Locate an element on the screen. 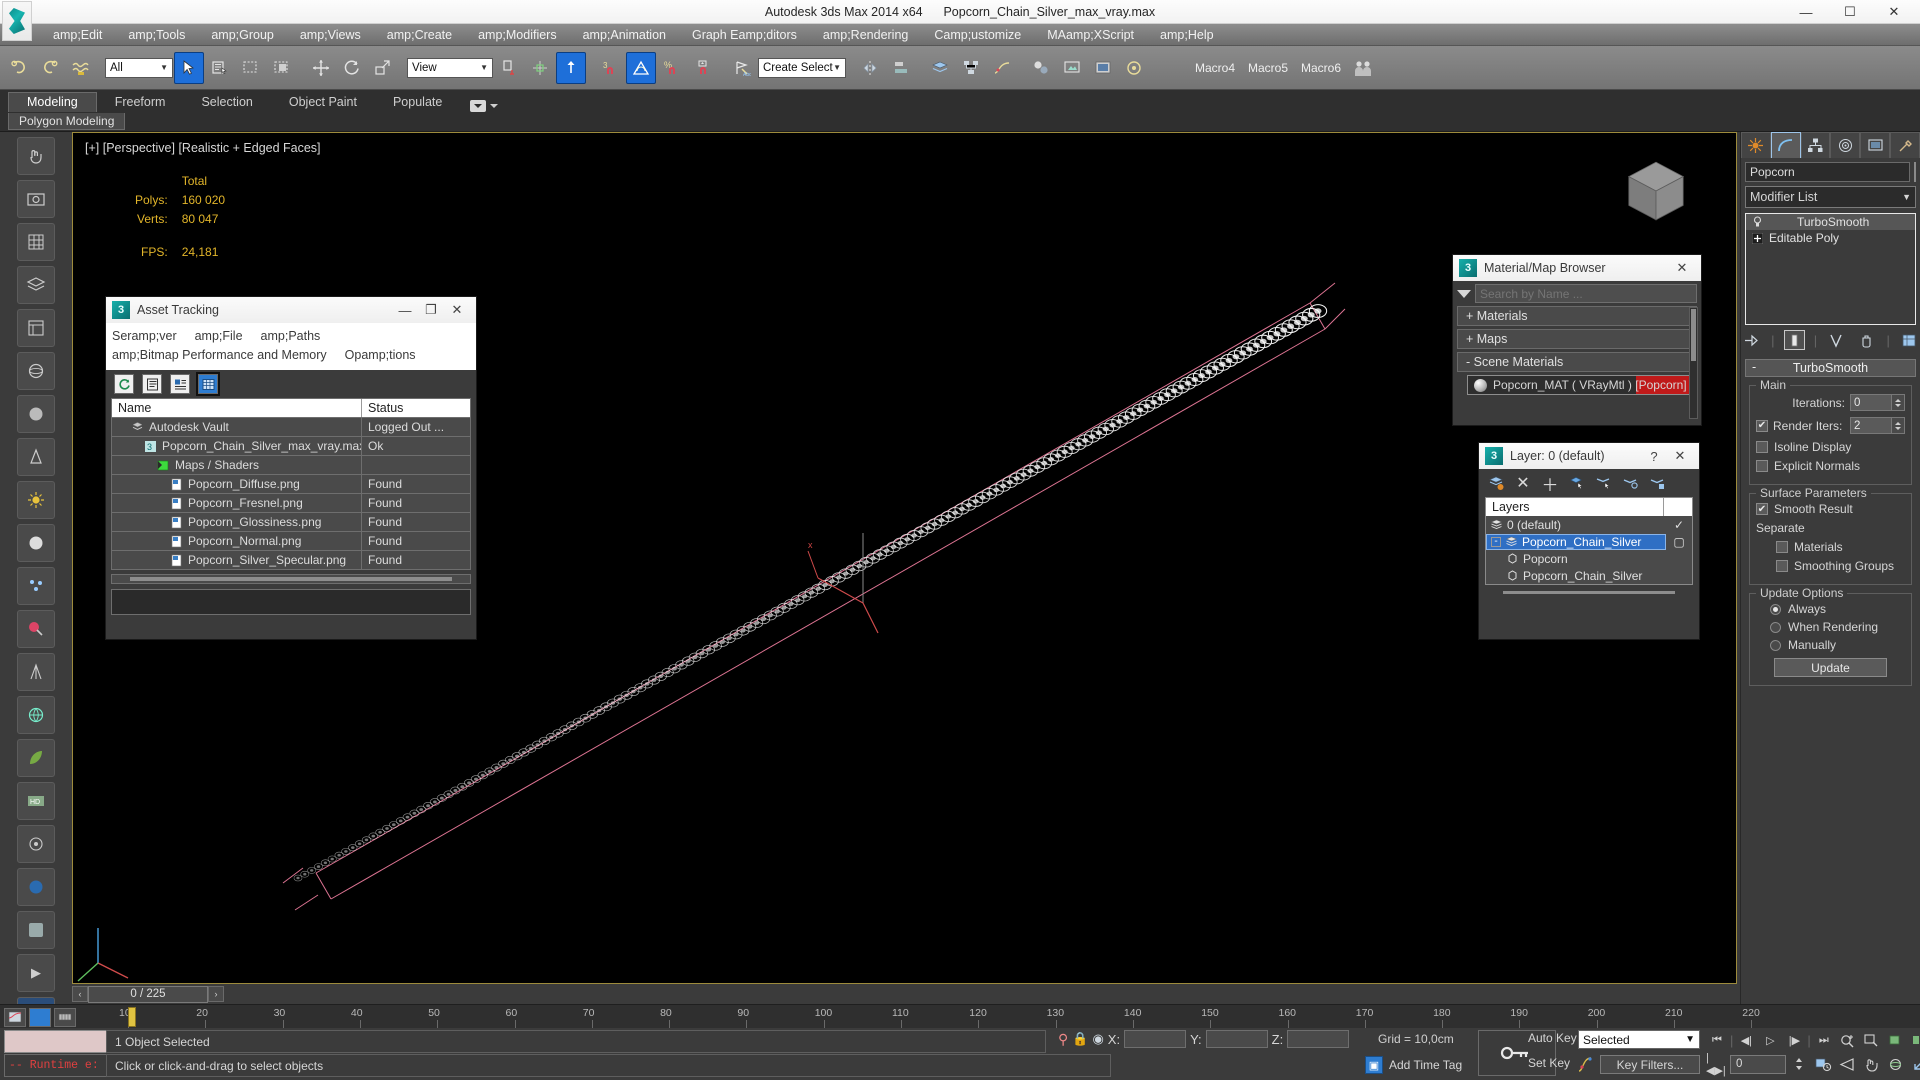 The width and height of the screenshot is (1920, 1080). render-setup-icon is located at coordinates (1072, 68).